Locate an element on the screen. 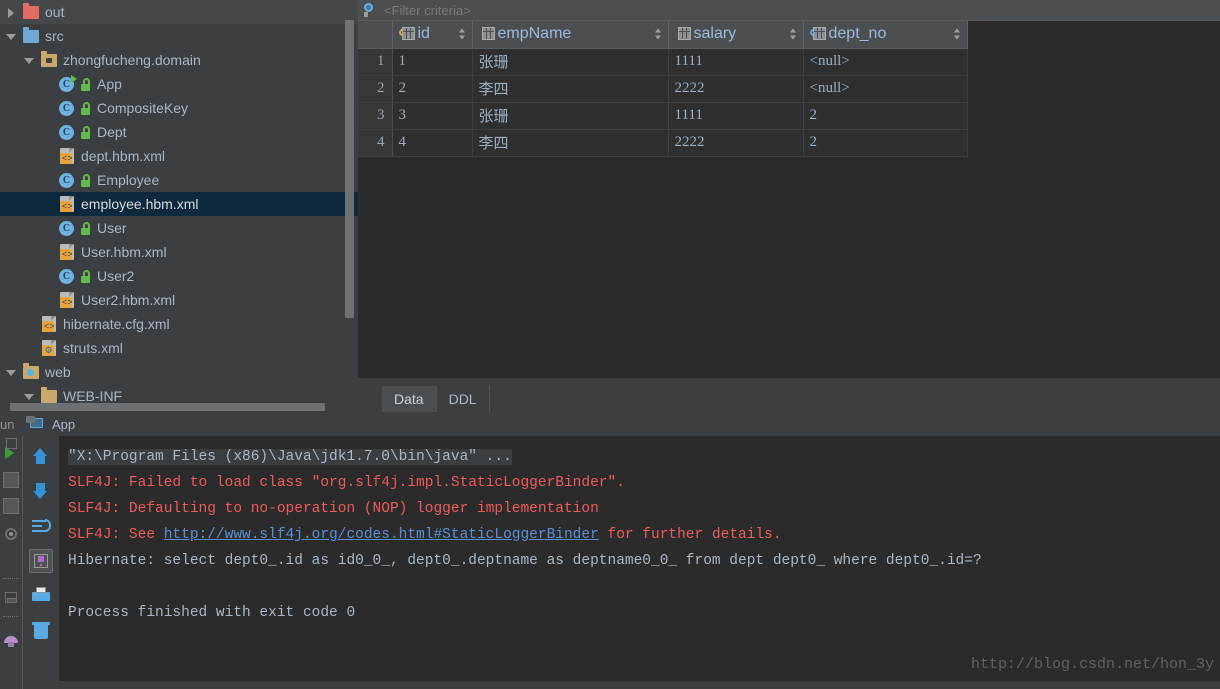 This screenshot has height=689, width=1220. table-row: 2 2 李四 2222 <null> is located at coordinates (663, 89).